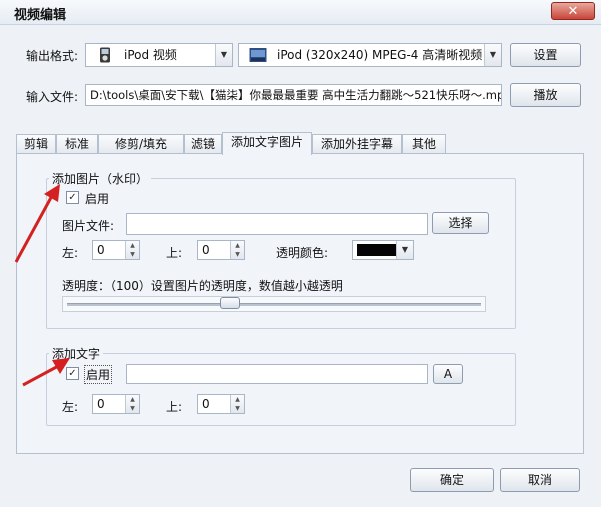  I want to click on image-left-spinner: 0 ▲ ▼, so click(116, 250).